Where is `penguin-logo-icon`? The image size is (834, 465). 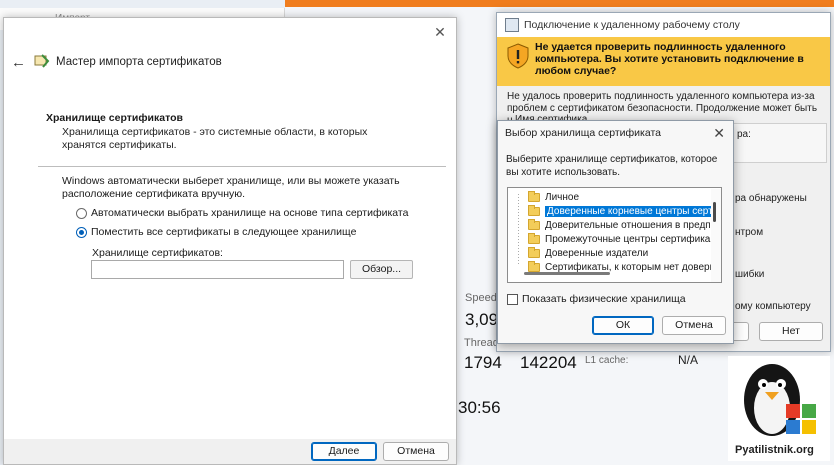
penguin-logo-icon is located at coordinates (780, 400).